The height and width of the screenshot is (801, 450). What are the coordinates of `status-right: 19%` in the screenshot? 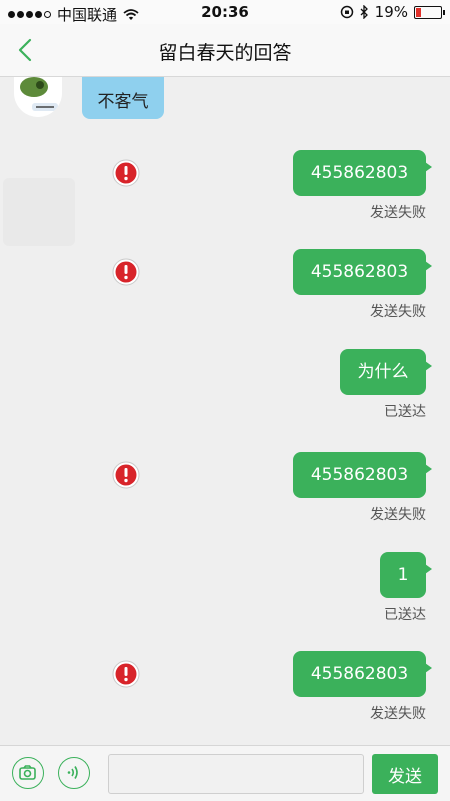 It's located at (392, 12).